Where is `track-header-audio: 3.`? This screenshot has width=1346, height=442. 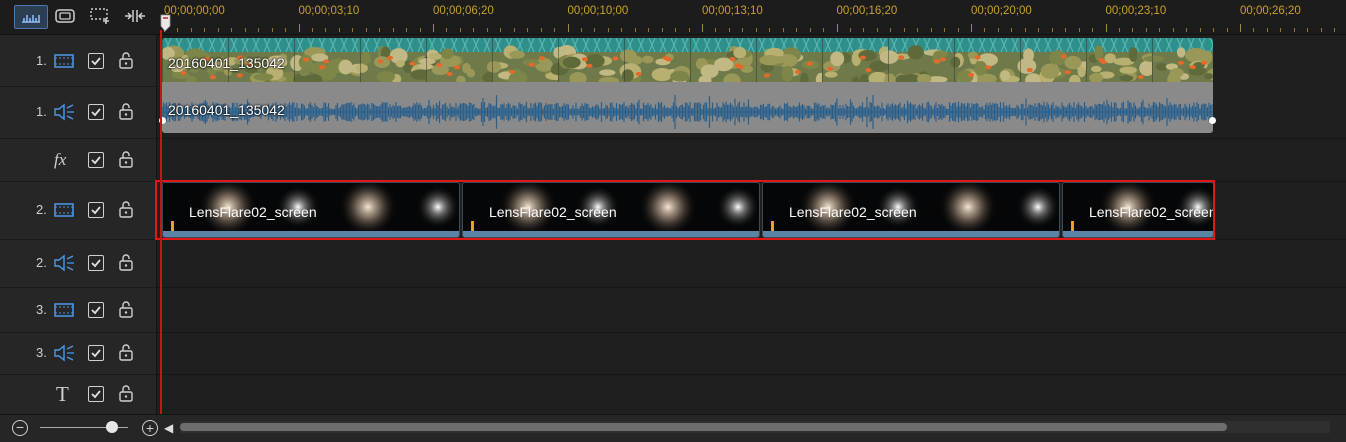 track-header-audio: 3. is located at coordinates (78, 353).